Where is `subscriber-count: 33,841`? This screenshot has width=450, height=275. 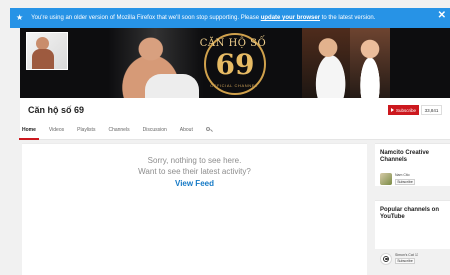 subscriber-count: 33,841 is located at coordinates (431, 110).